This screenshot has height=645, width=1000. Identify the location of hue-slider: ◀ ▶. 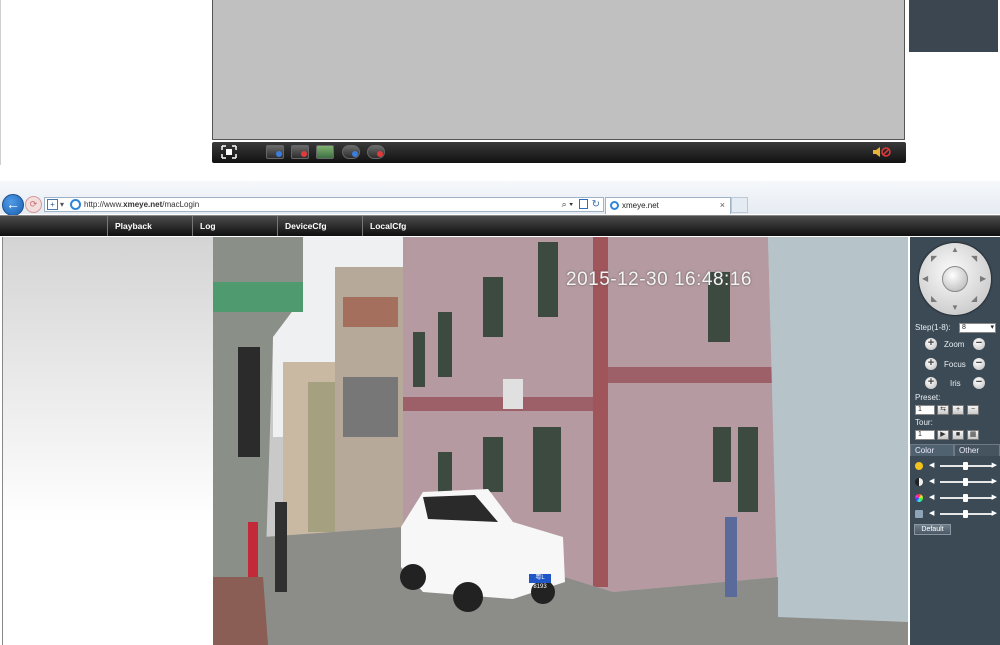
(956, 514).